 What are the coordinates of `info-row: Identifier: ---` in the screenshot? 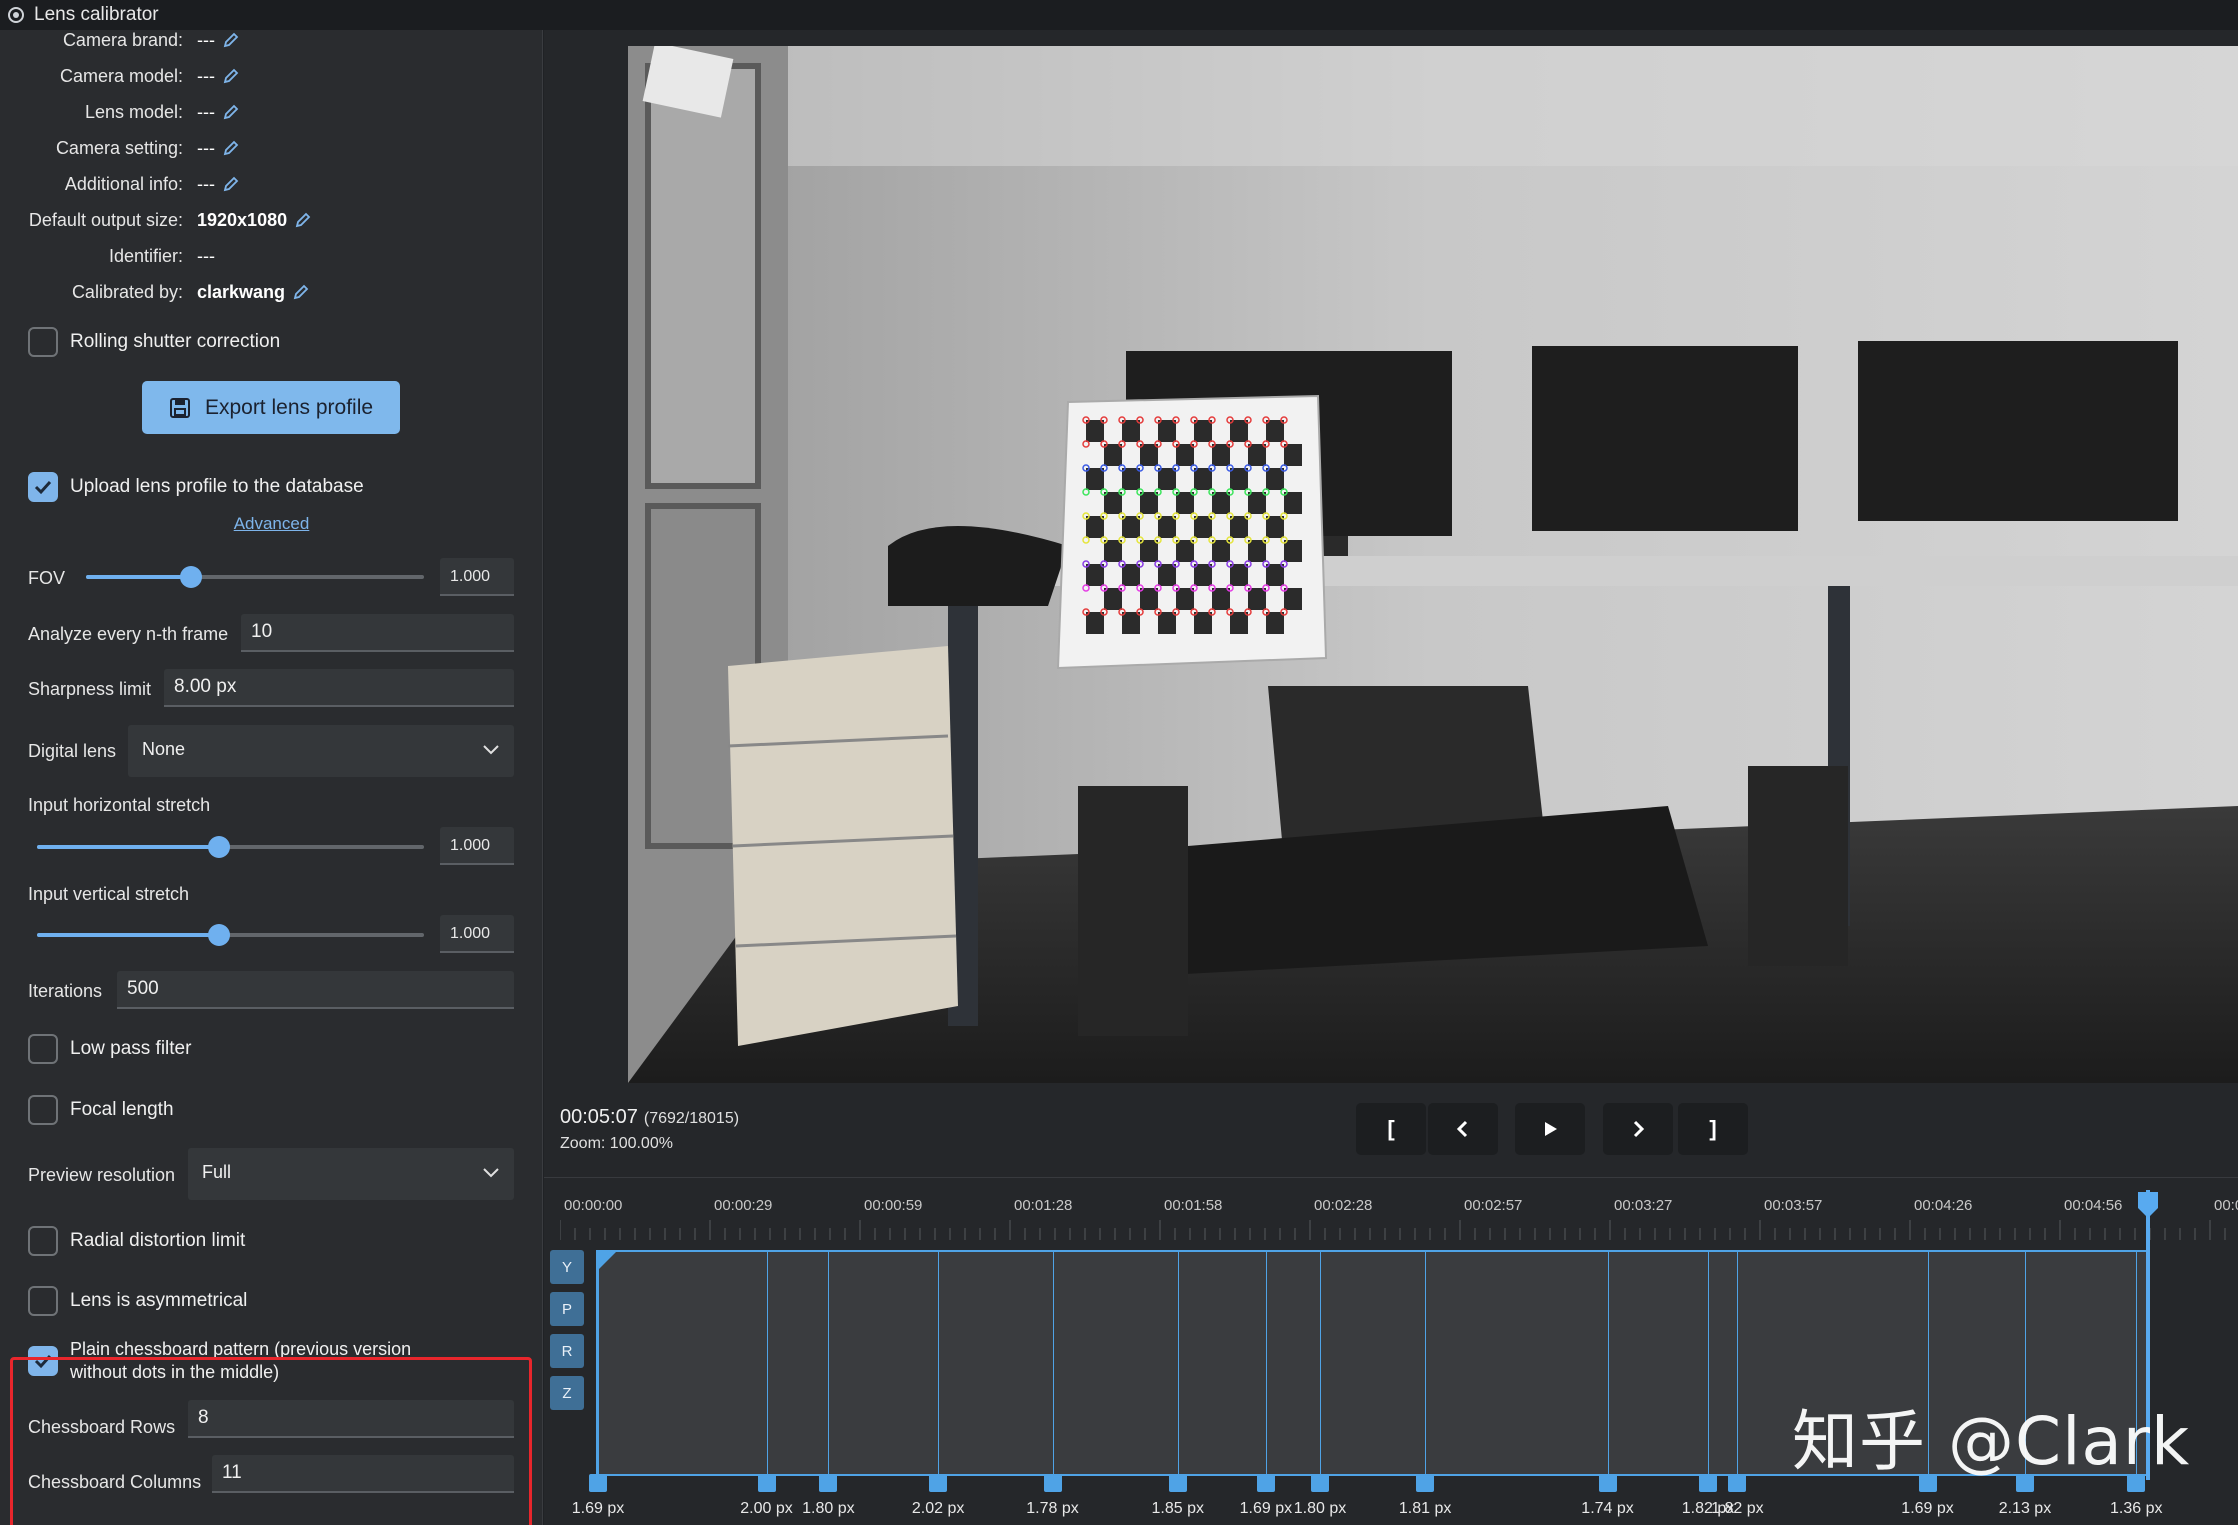 It's located at (271, 256).